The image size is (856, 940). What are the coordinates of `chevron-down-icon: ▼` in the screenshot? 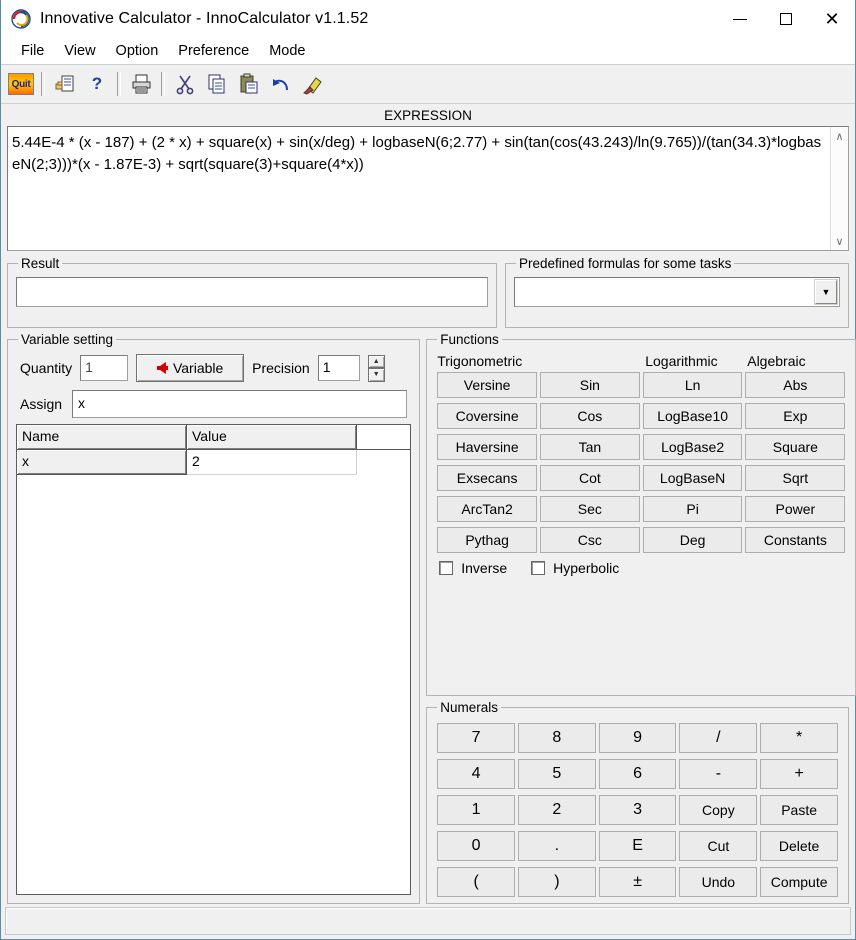 It's located at (826, 292).